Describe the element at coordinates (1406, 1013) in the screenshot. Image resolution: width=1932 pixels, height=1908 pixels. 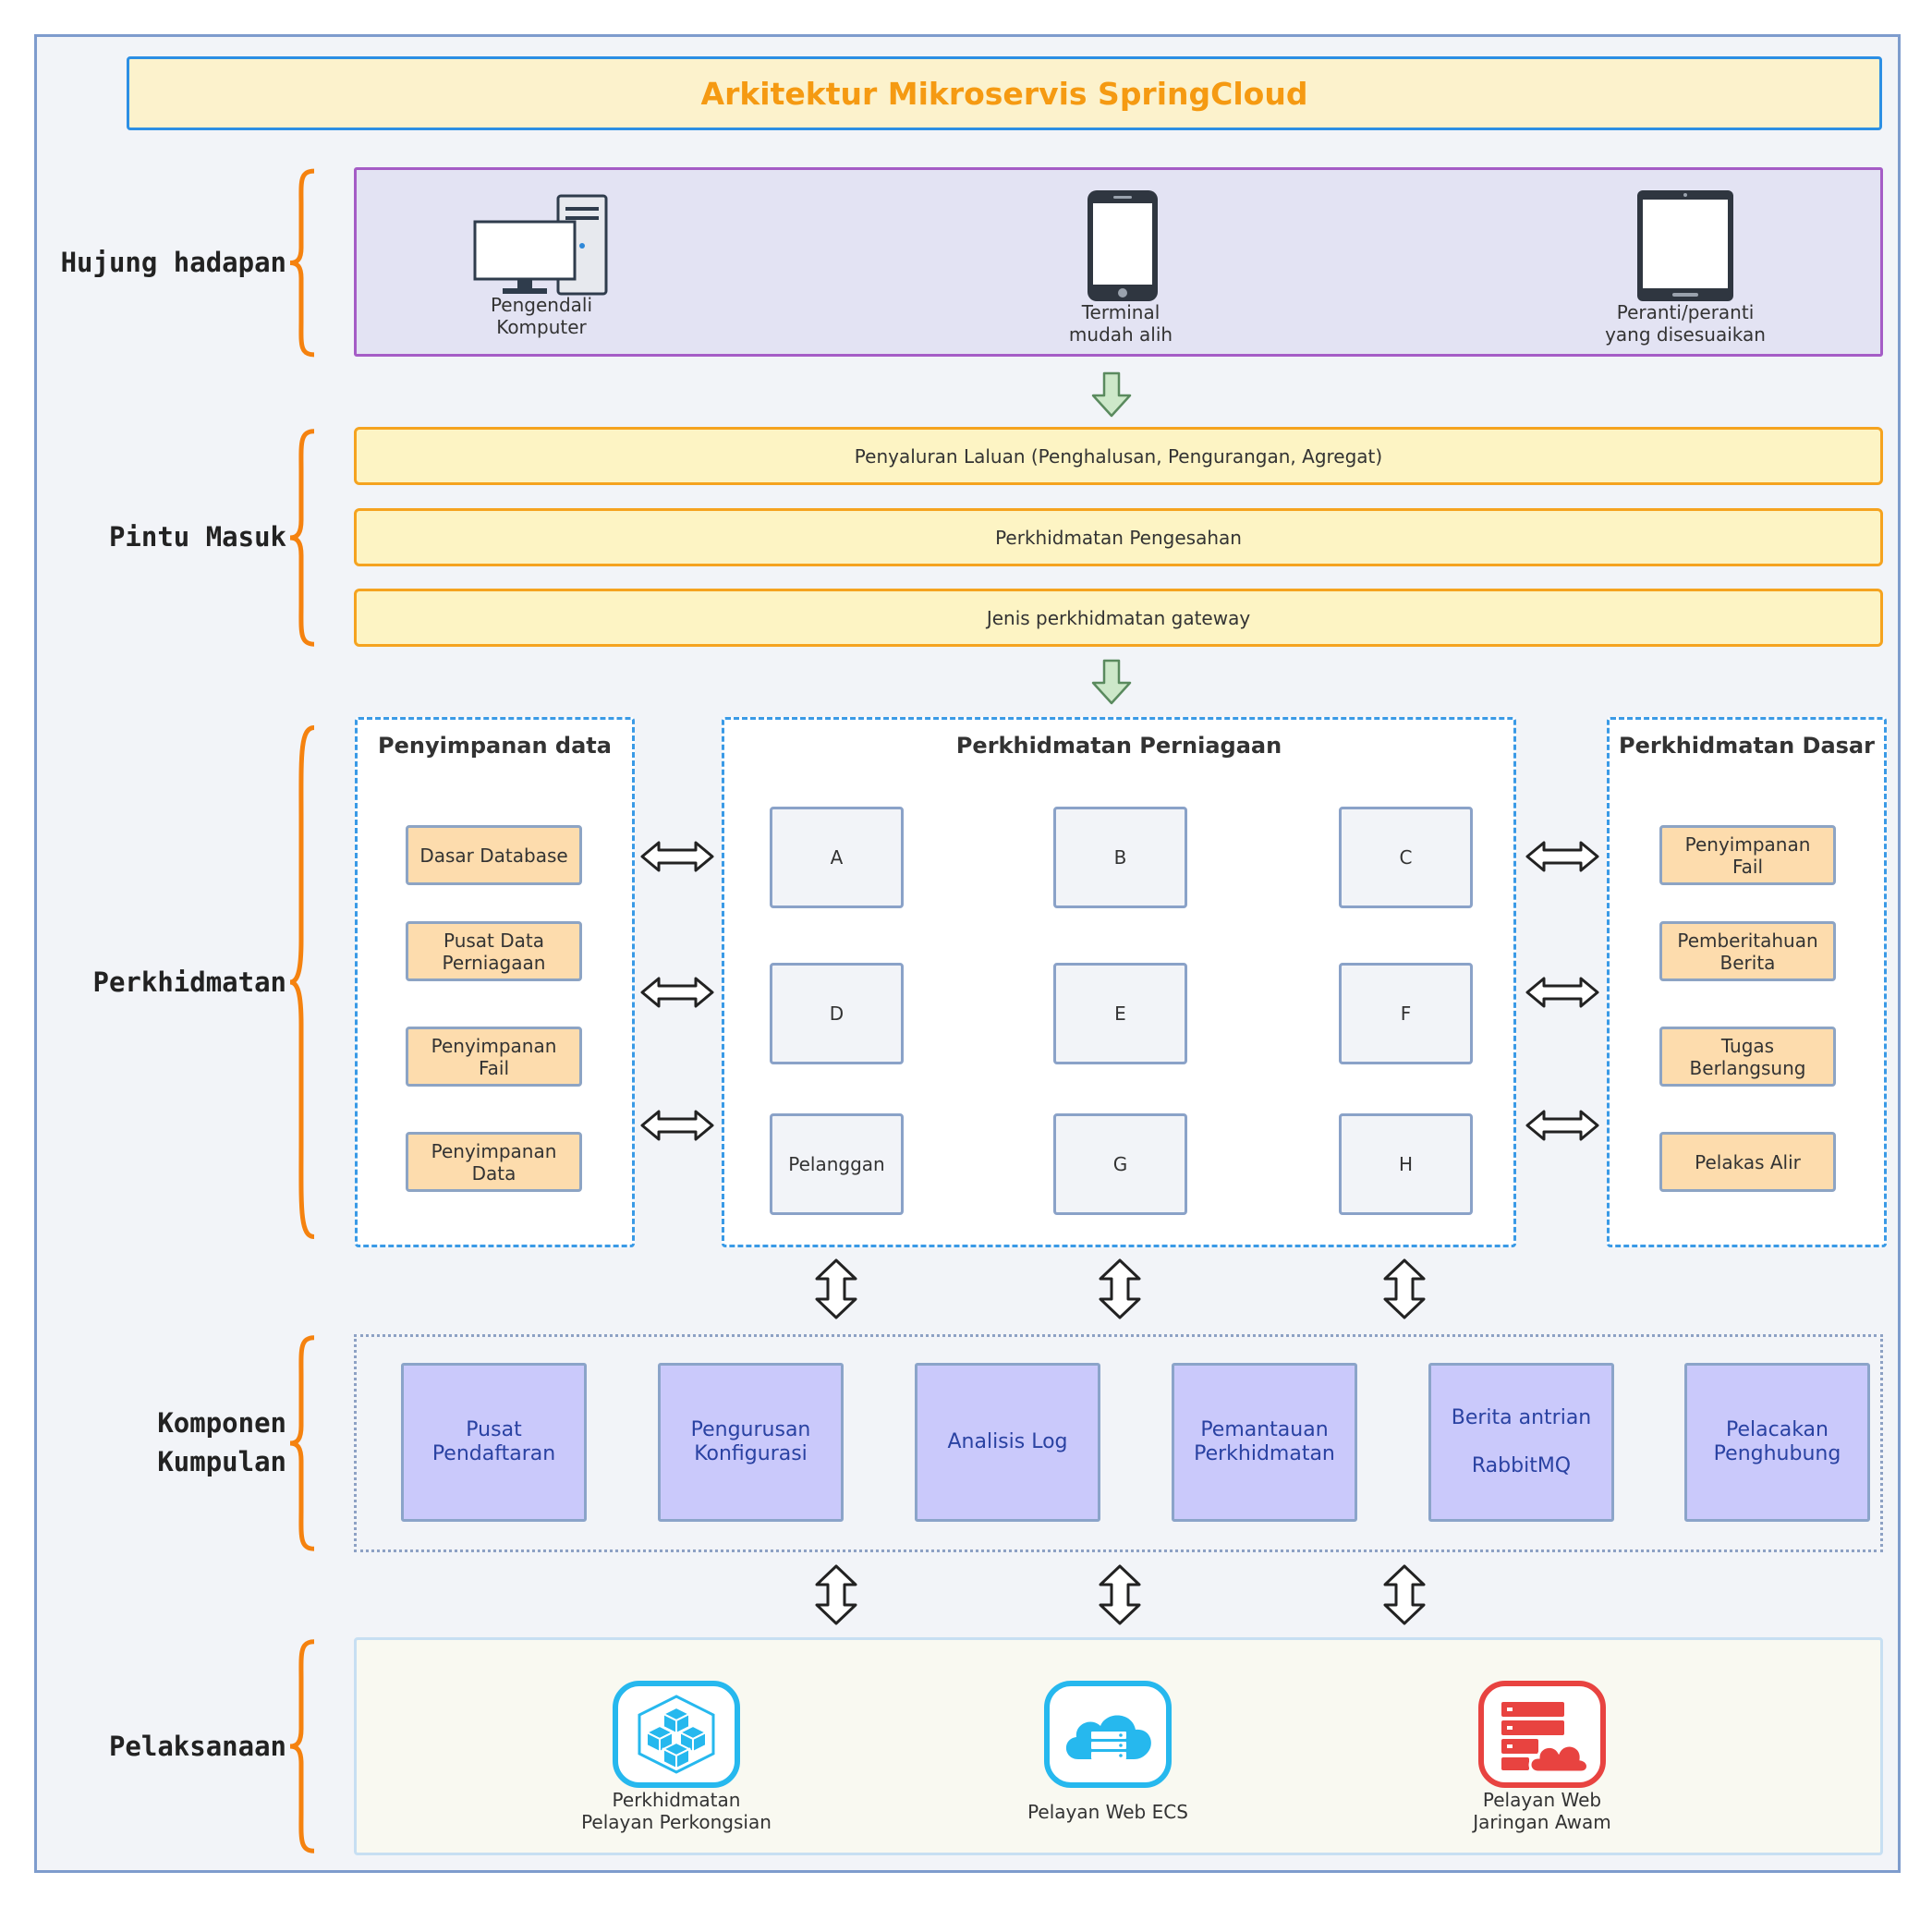
I see `business-service-box: F` at that location.